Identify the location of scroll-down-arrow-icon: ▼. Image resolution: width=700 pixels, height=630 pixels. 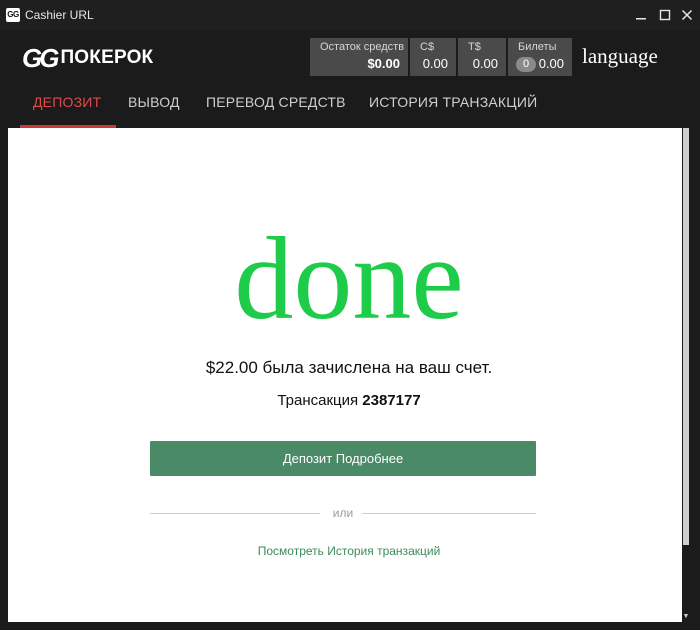
(686, 617).